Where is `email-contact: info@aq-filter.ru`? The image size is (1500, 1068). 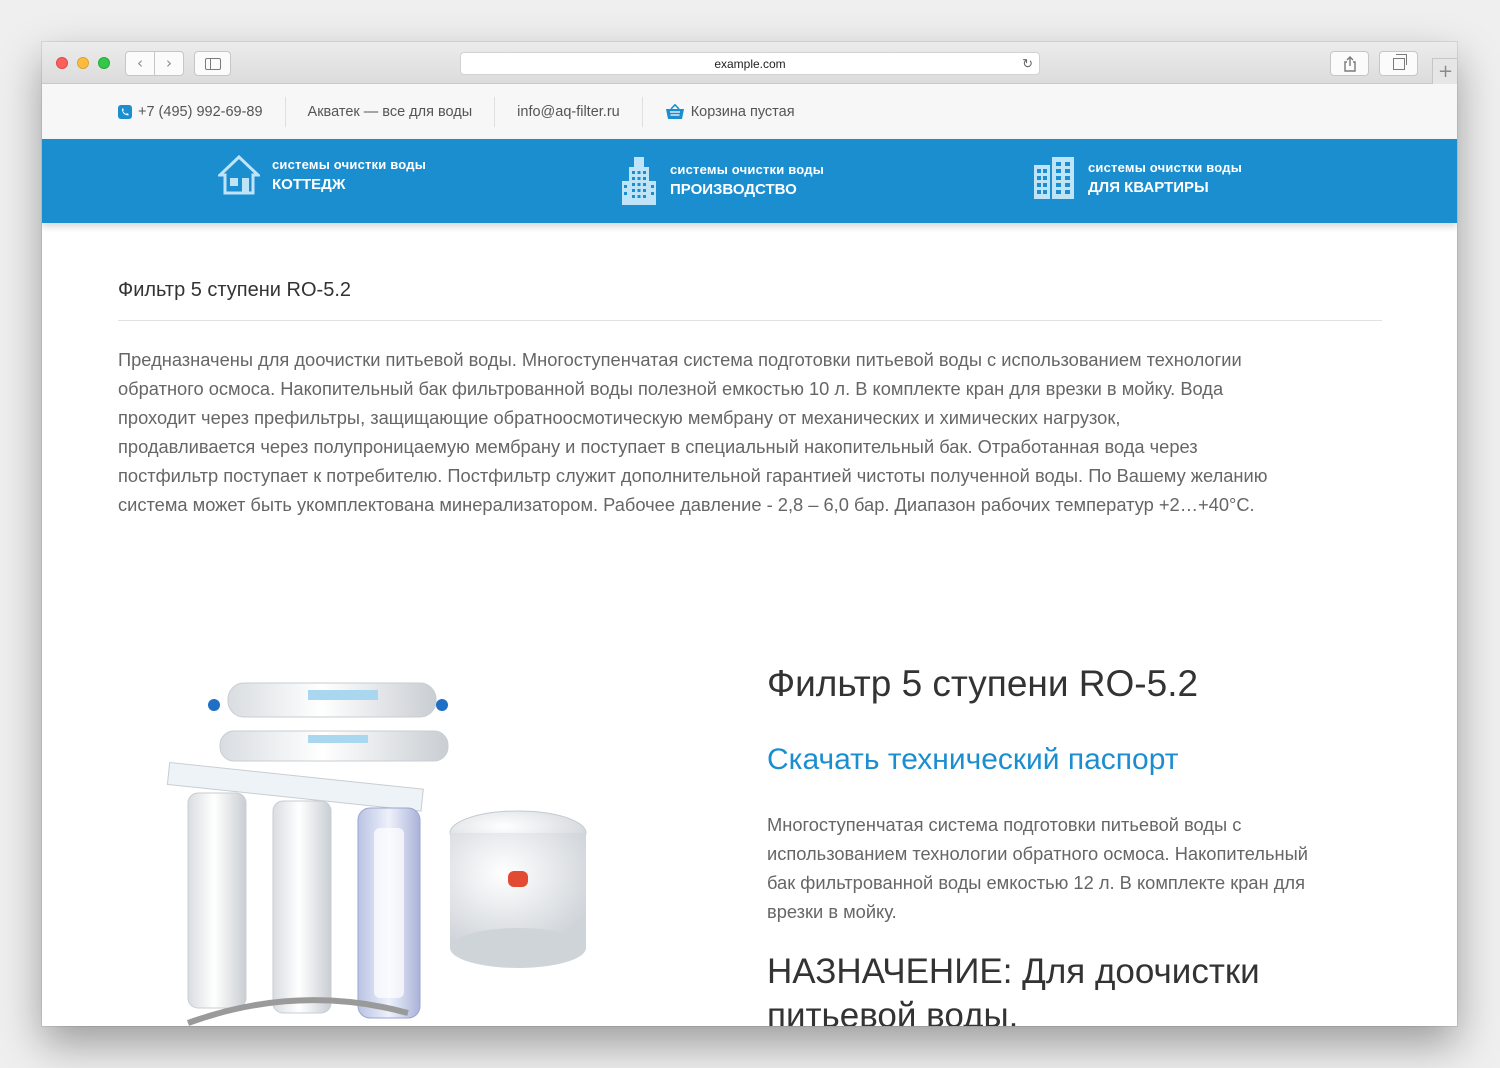
email-contact: info@aq-filter.ru is located at coordinates (569, 111).